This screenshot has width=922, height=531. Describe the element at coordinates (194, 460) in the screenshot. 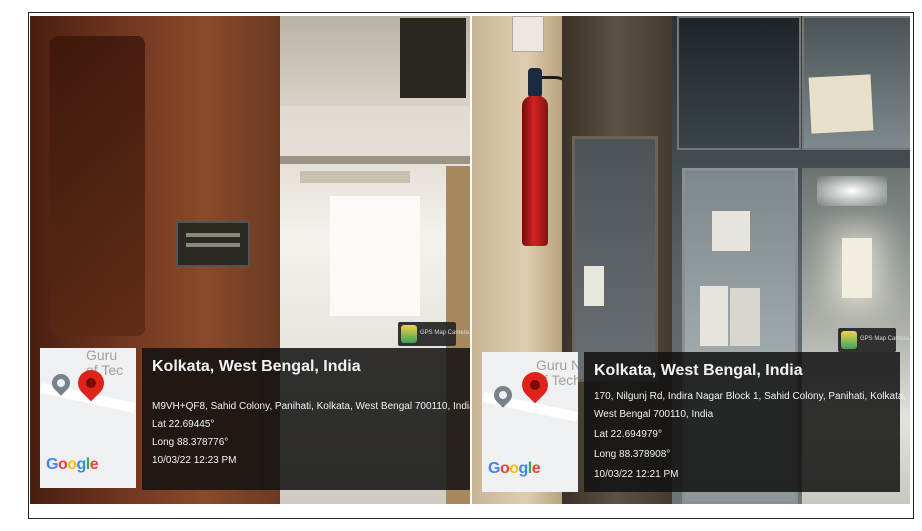

I see `timestamp: 10/03/22 12:23 PM` at that location.